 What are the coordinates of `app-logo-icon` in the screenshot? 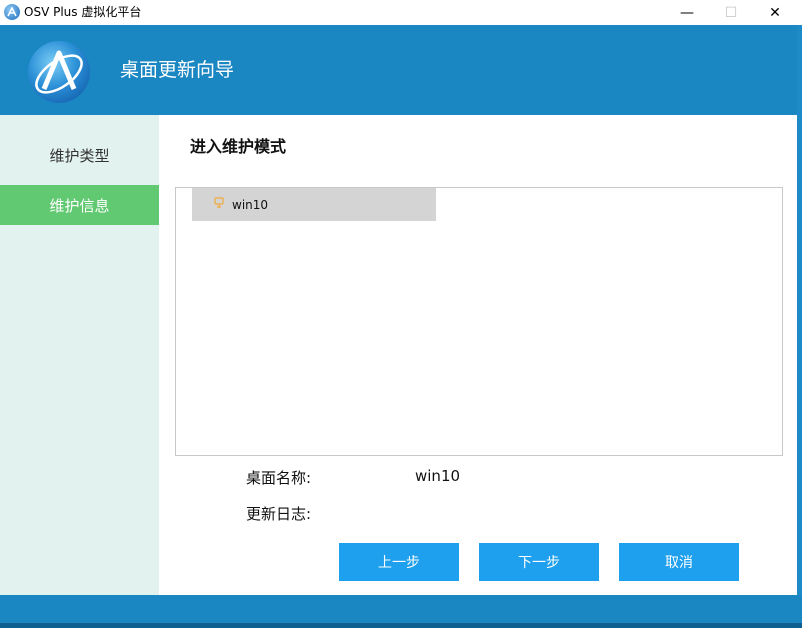 It's located at (12, 12).